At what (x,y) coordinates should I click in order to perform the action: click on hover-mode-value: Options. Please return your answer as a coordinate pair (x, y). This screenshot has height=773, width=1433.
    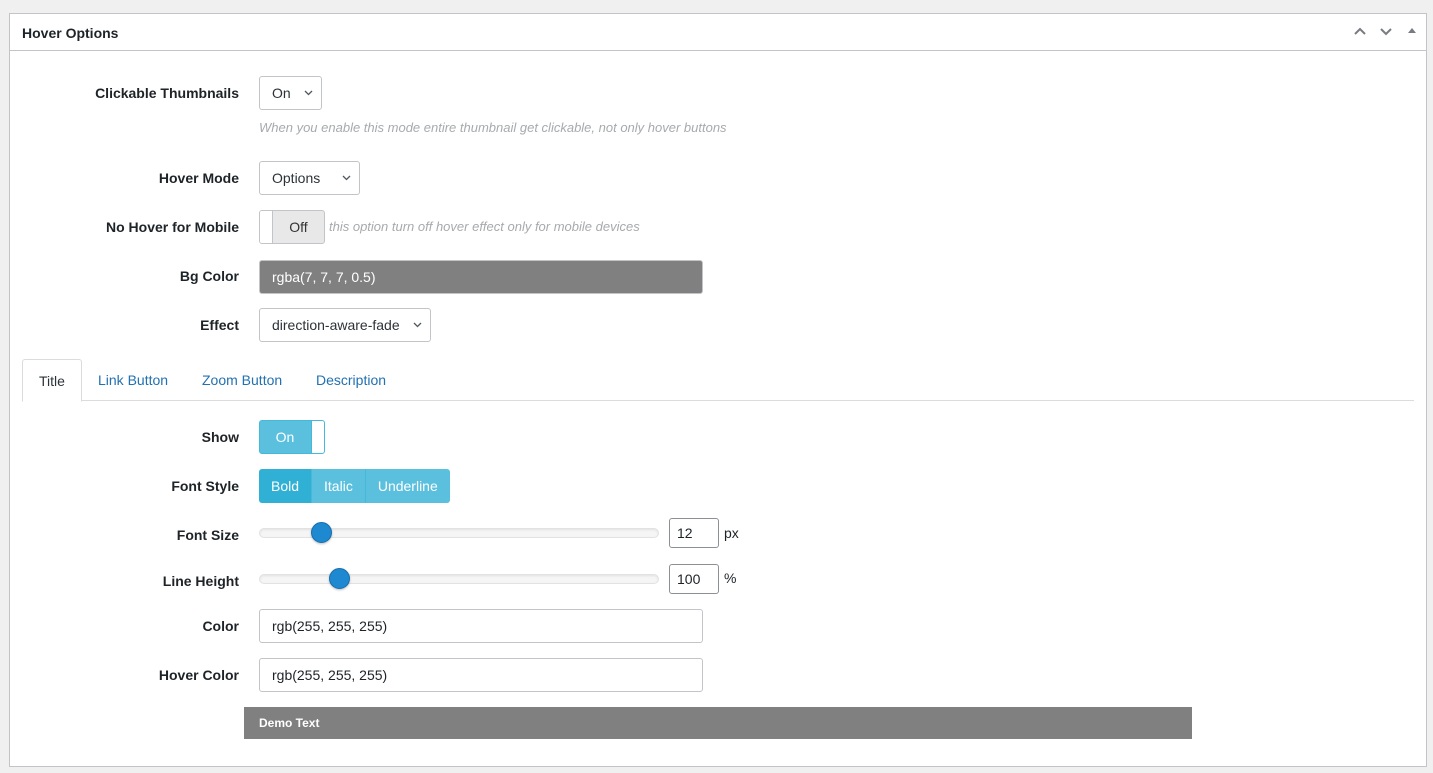
    Looking at the image, I should click on (296, 178).